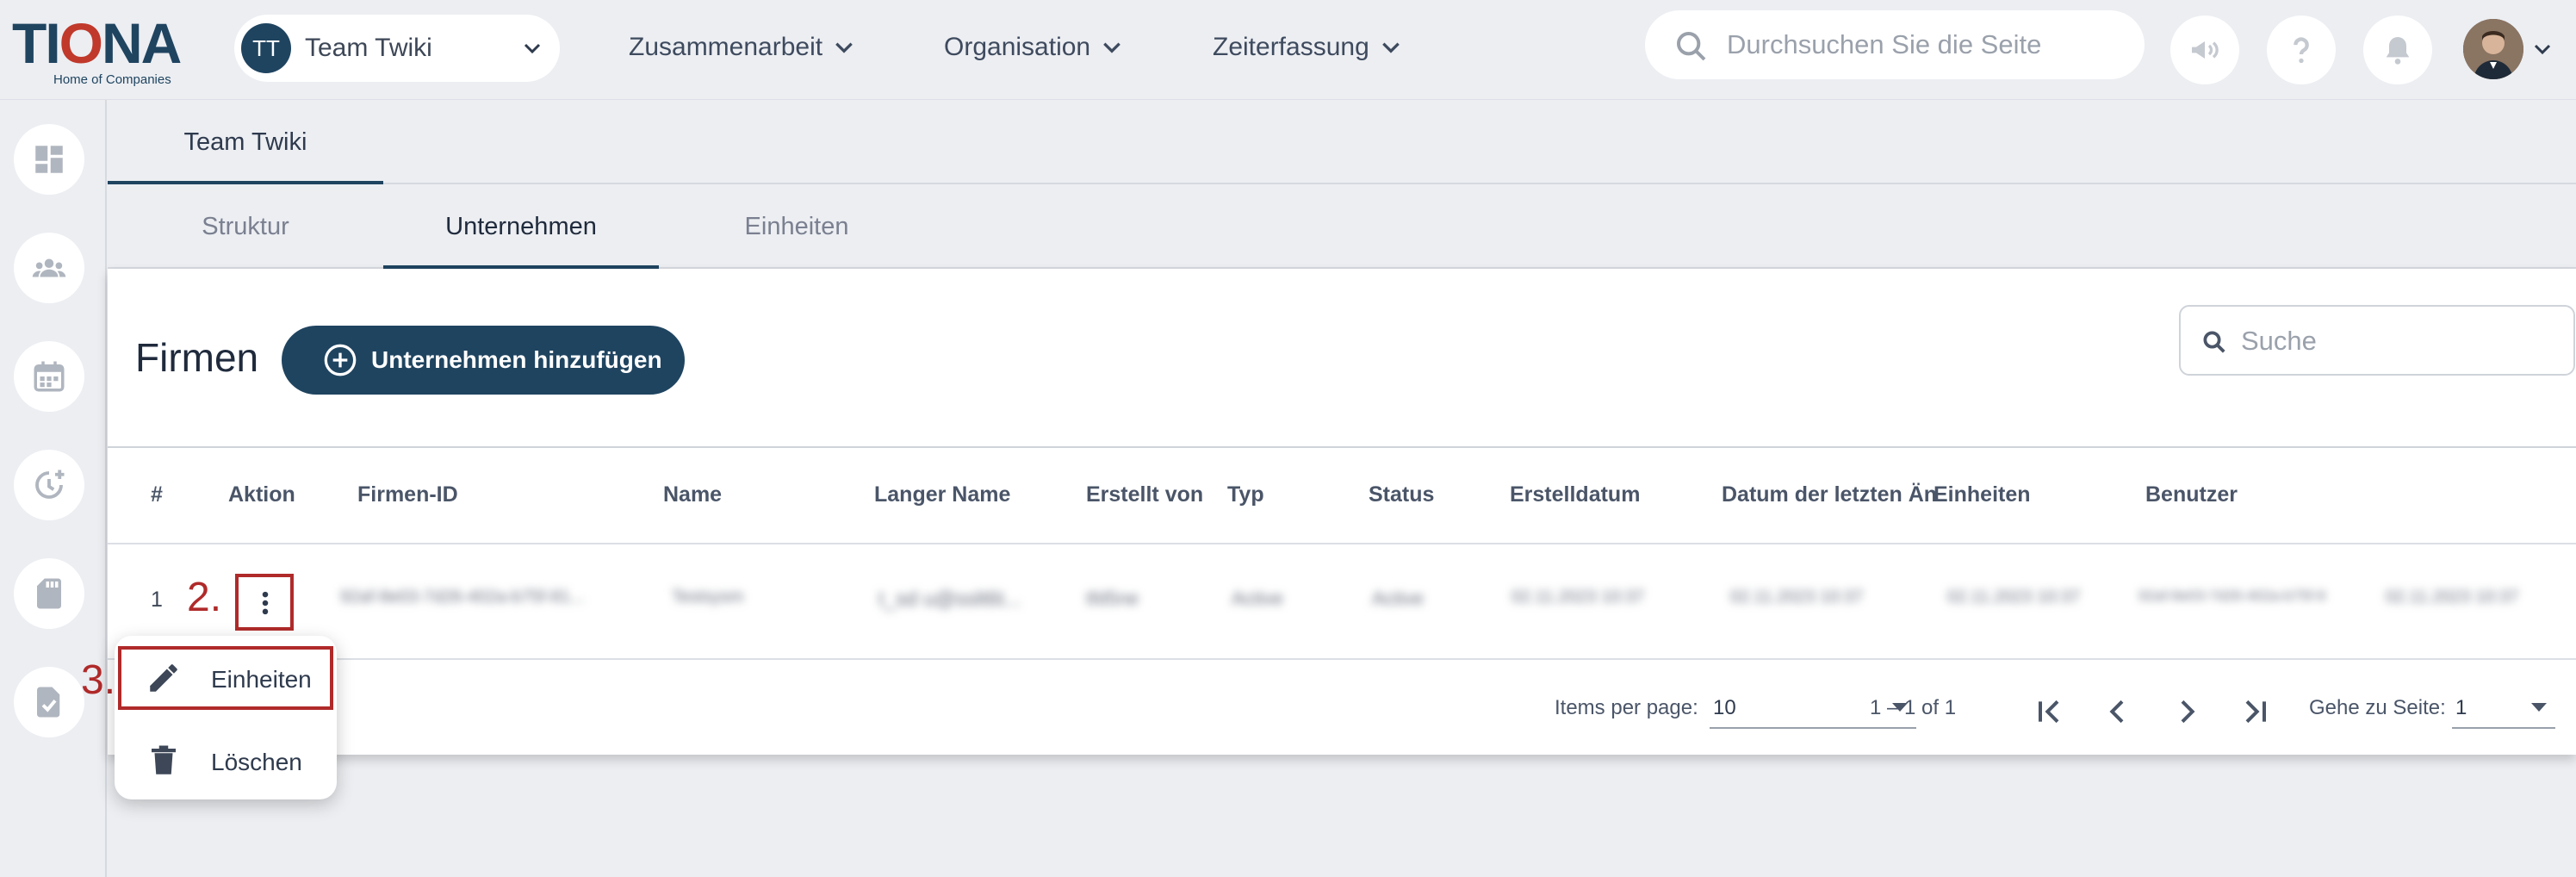 This screenshot has width=2576, height=877. I want to click on column-header: Langer Name, so click(942, 495).